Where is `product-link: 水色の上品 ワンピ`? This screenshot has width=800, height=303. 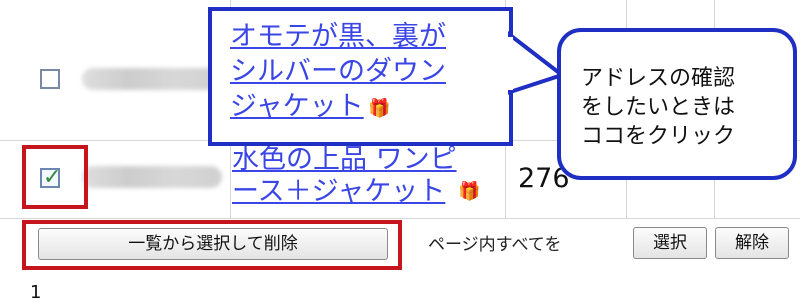 product-link: 水色の上品 ワンピ is located at coordinates (344, 160).